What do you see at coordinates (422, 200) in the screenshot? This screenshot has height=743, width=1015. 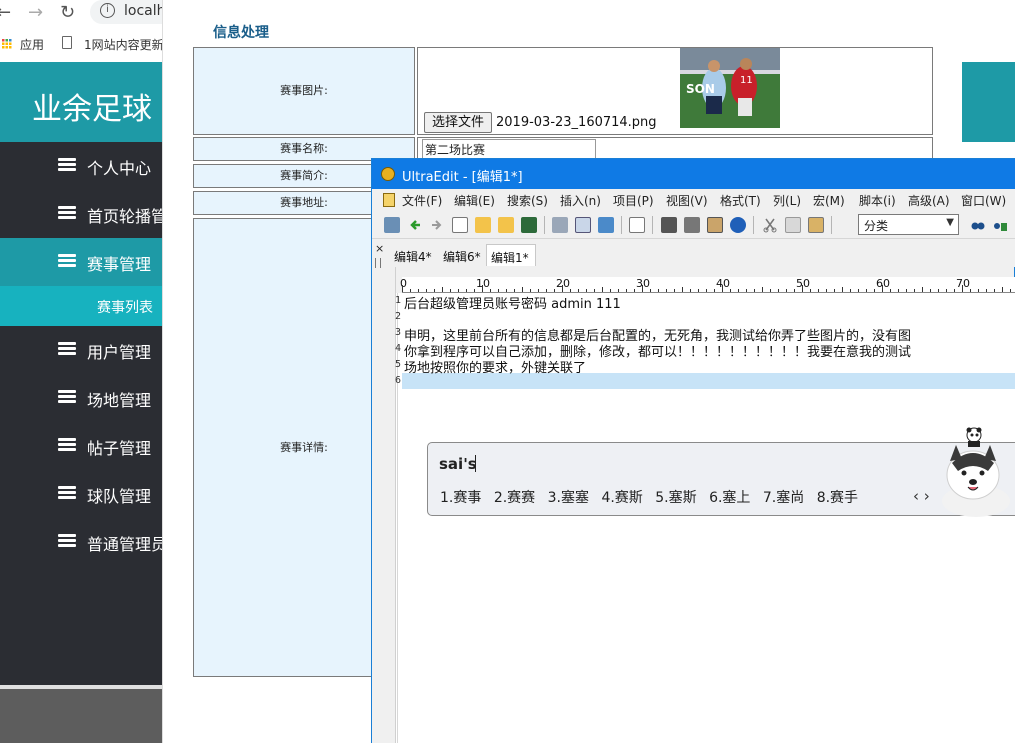 I see `menu-file: 文件(F)` at bounding box center [422, 200].